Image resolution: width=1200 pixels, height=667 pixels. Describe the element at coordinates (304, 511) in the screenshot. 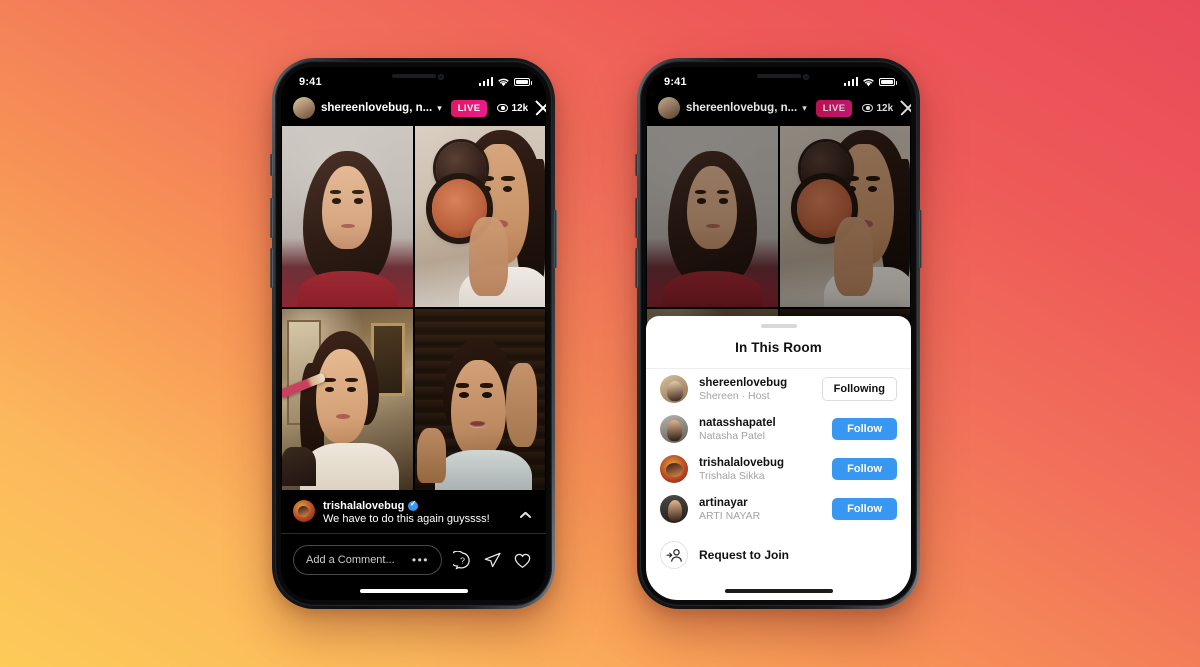

I see `commenter-avatar` at that location.